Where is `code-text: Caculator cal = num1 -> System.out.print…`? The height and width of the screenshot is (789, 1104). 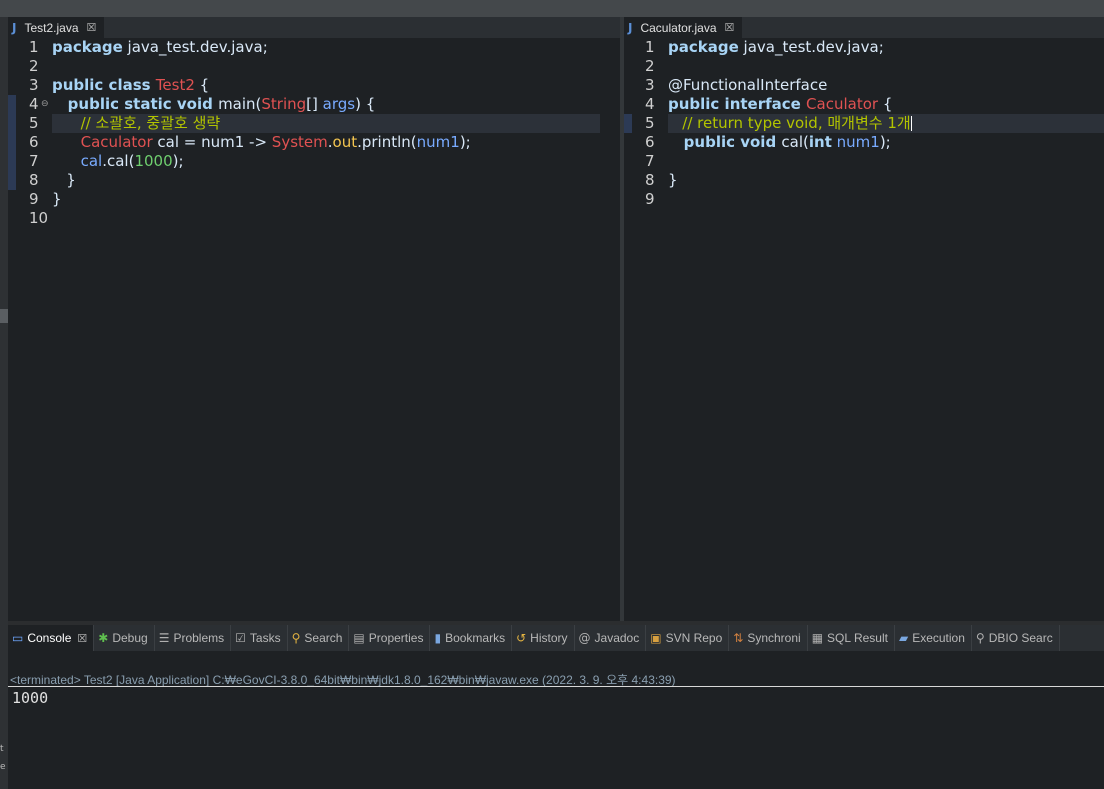
code-text: Caculator cal = num1 -> System.out.print… is located at coordinates (261, 142).